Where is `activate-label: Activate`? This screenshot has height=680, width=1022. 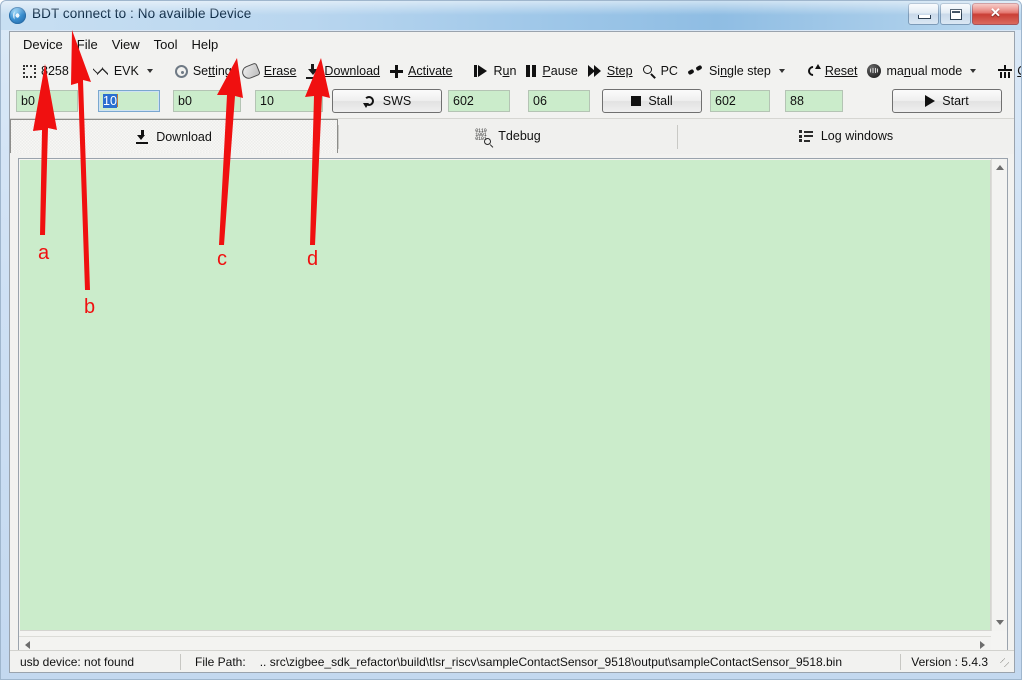 activate-label: Activate is located at coordinates (430, 71).